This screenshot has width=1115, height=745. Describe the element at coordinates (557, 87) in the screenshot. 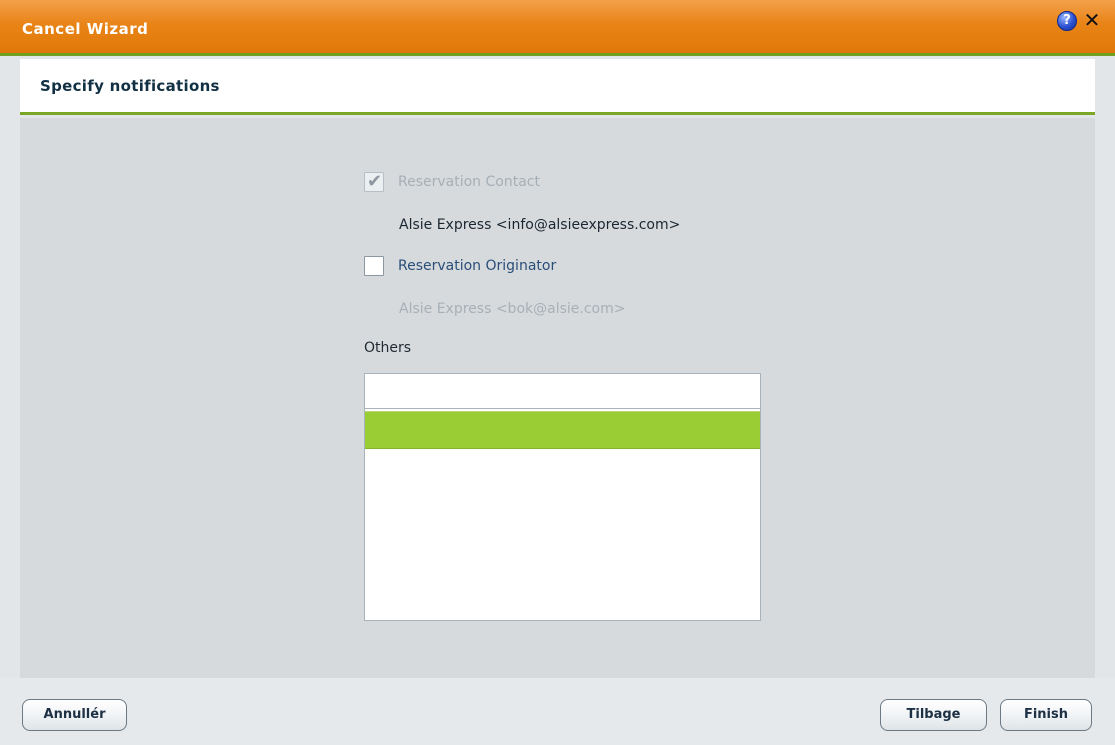

I see `step-header: Specify notifications` at that location.